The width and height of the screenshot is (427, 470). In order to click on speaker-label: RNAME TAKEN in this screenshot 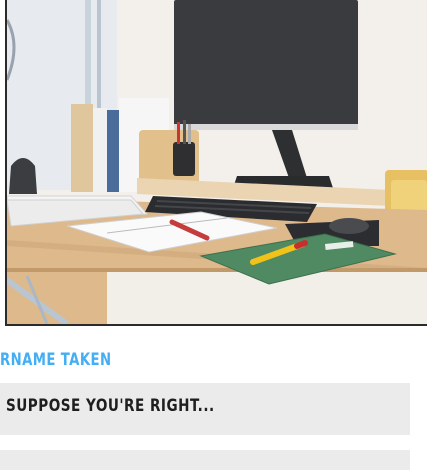, I will do `click(56, 360)`.